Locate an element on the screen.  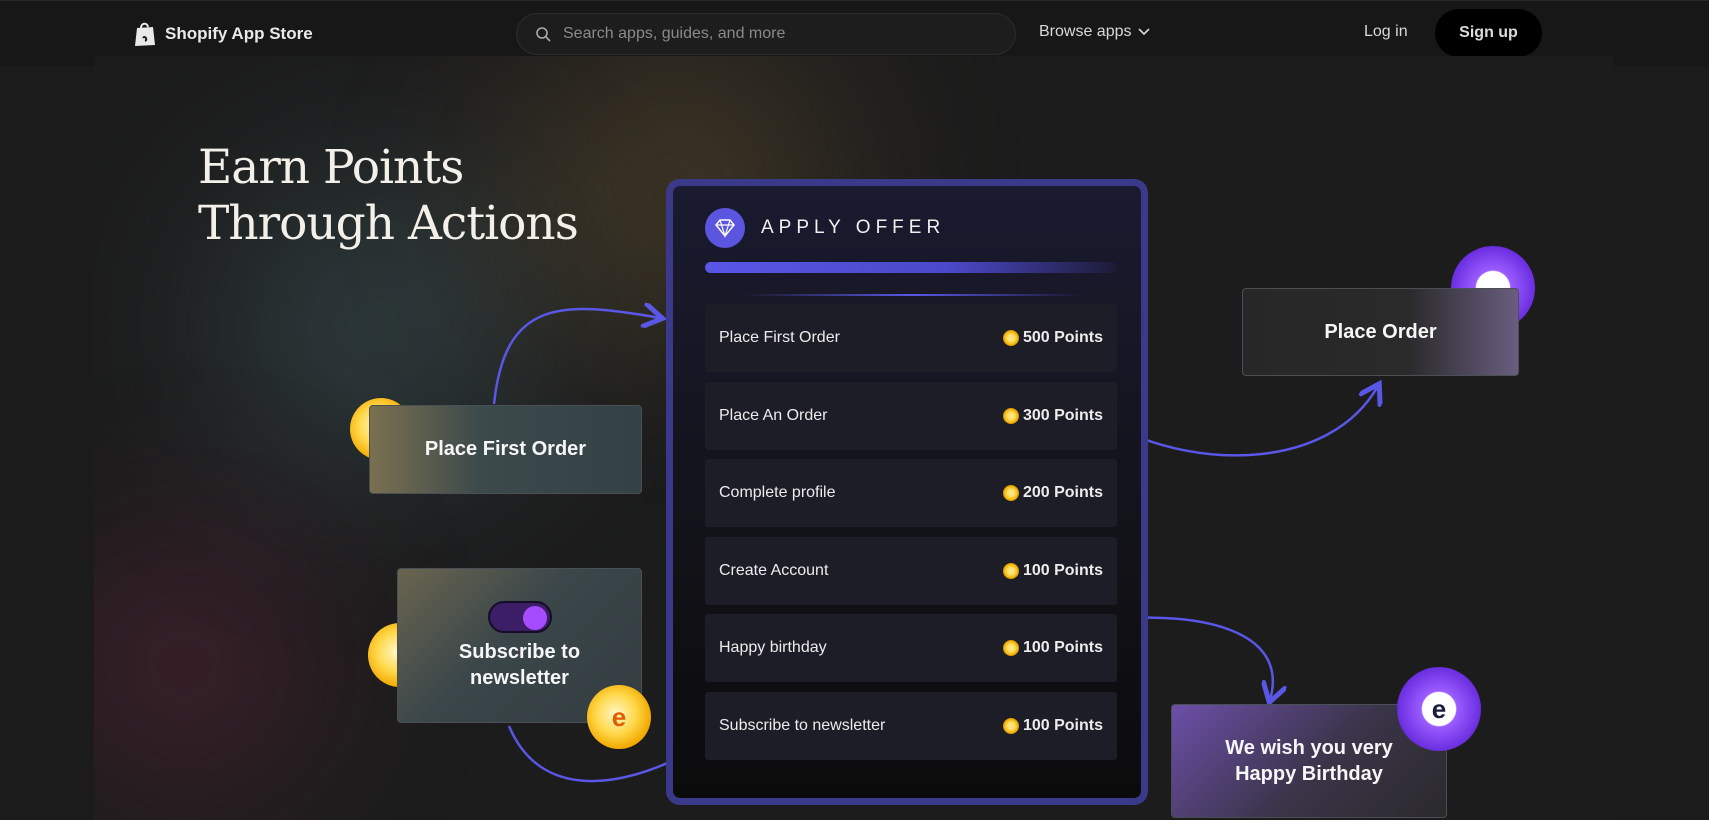
offer-points: 200 Points is located at coordinates (1052, 493).